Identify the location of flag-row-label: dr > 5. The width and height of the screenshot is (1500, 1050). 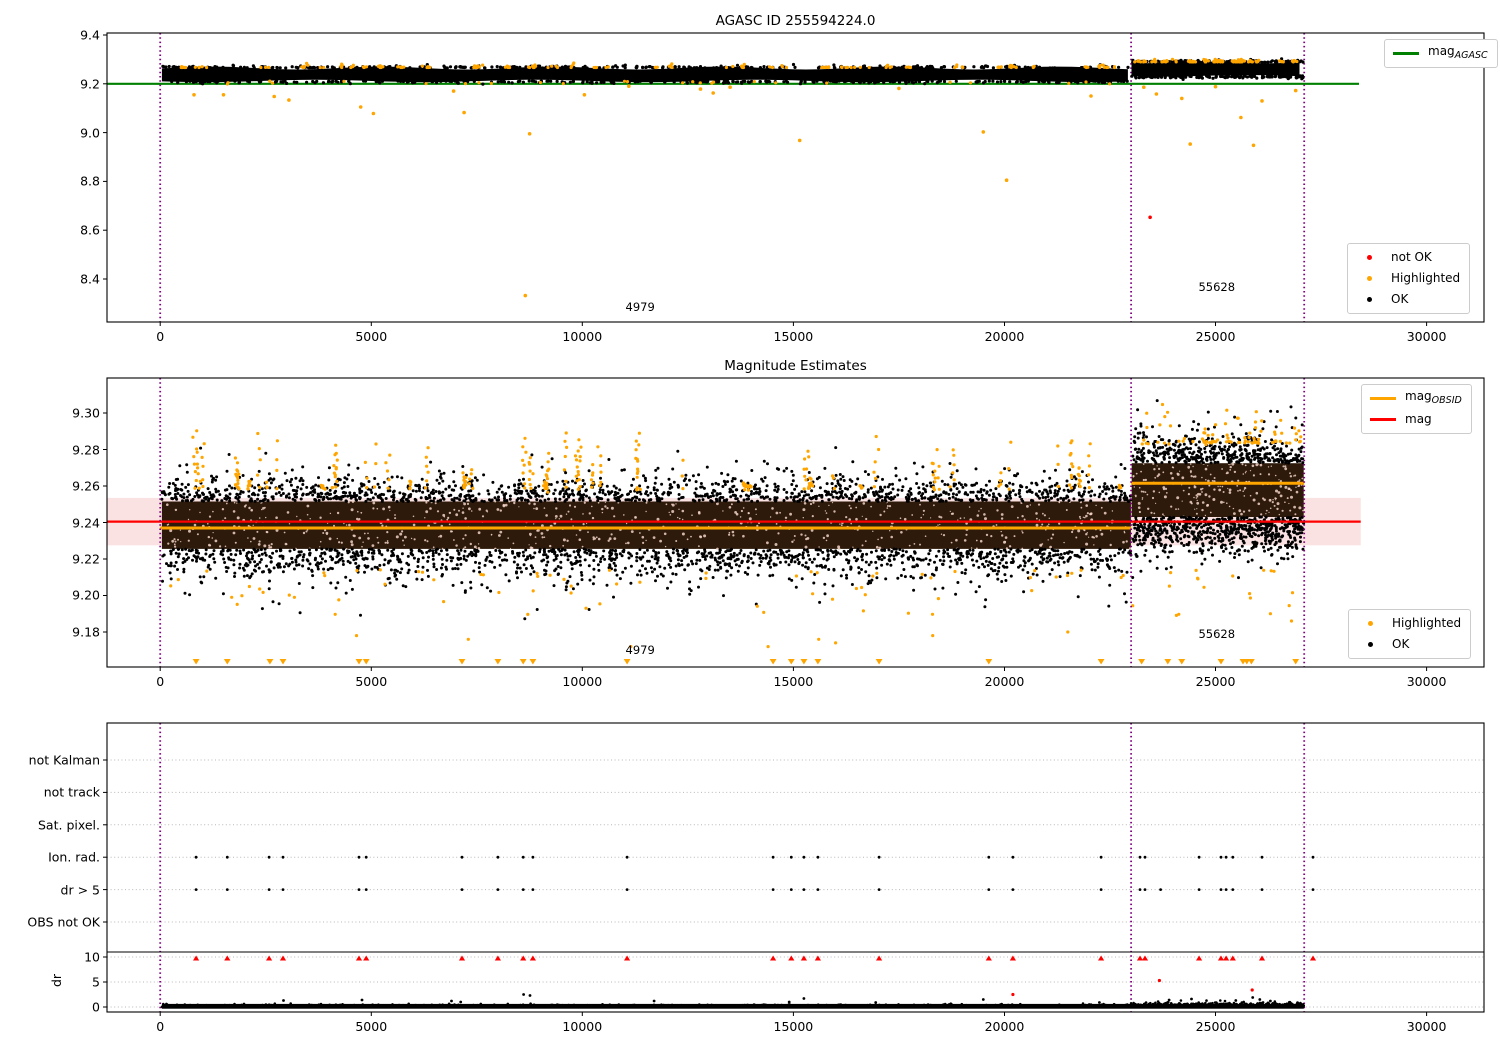
(80, 890).